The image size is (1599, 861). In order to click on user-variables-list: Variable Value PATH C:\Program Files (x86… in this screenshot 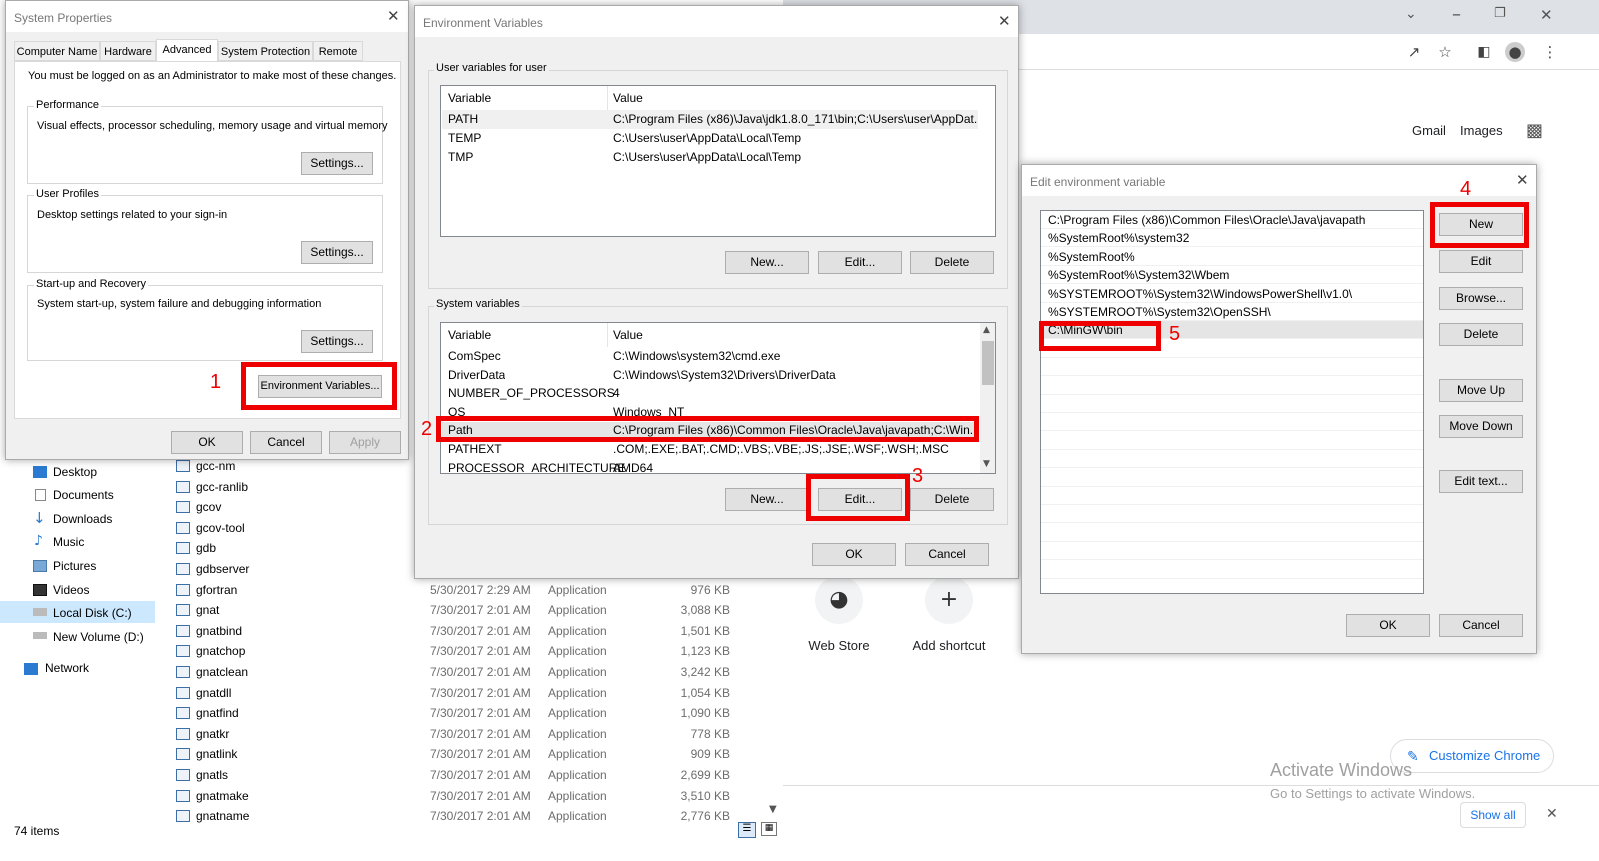, I will do `click(718, 161)`.